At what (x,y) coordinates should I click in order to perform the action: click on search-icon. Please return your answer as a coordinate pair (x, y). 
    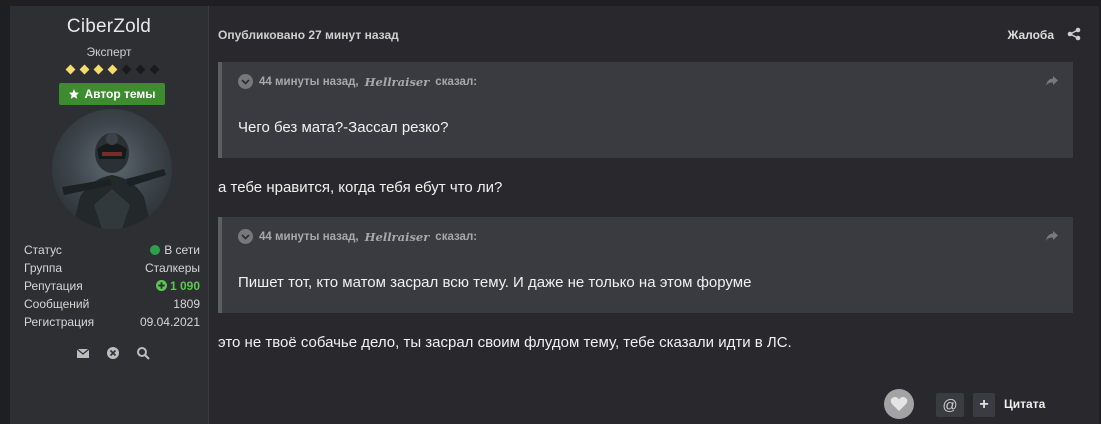
    Looking at the image, I should click on (144, 354).